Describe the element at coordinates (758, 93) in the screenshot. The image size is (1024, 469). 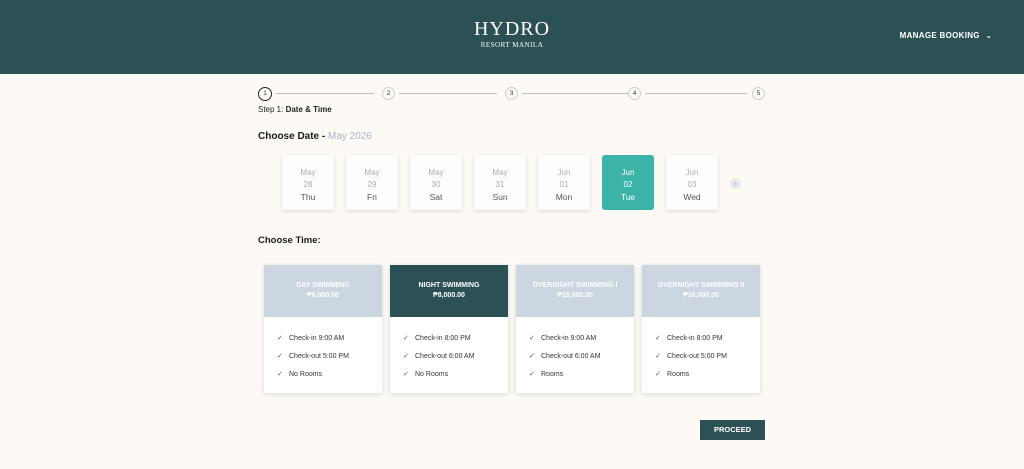
I see `step-5-indicator: 5` at that location.